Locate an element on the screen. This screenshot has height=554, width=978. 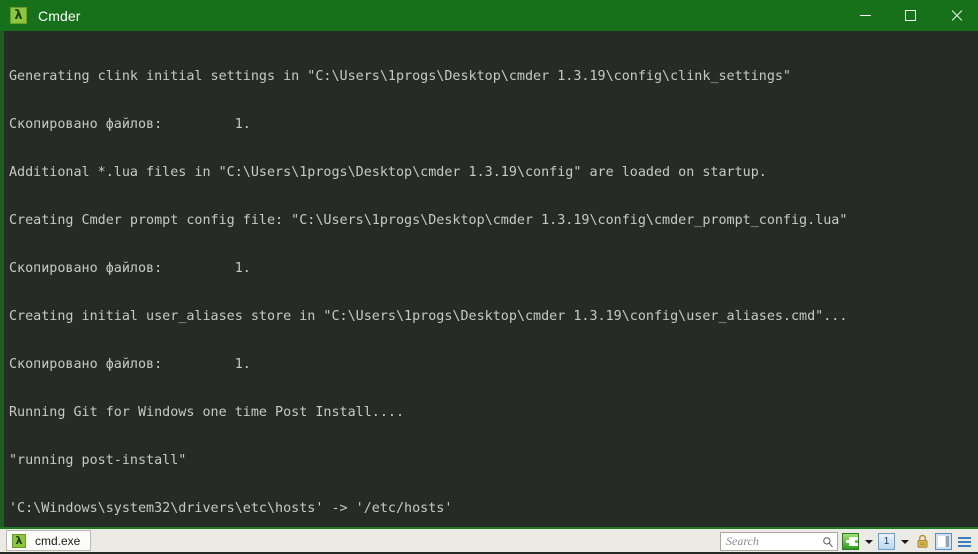
title-bar: λ Cmder is located at coordinates (489, 15).